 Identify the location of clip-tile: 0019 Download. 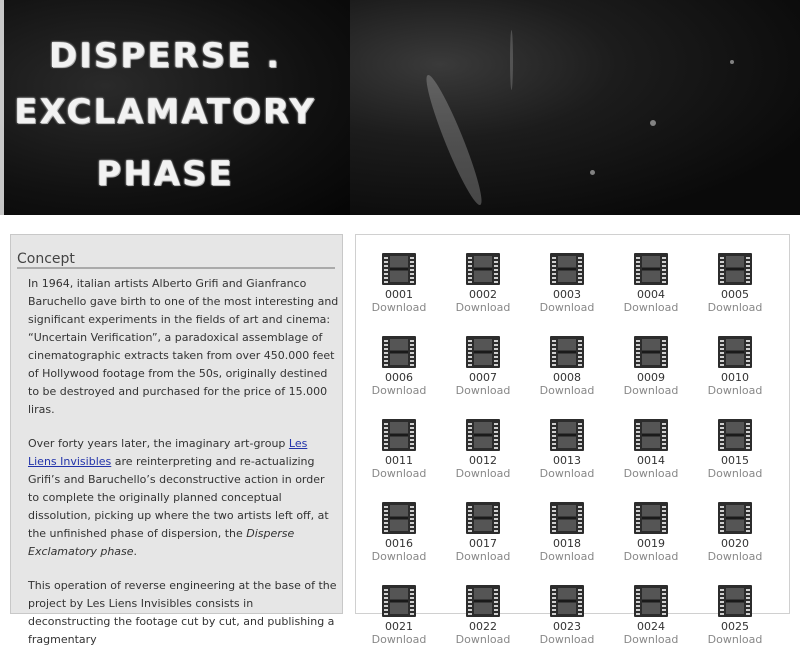
(651, 533).